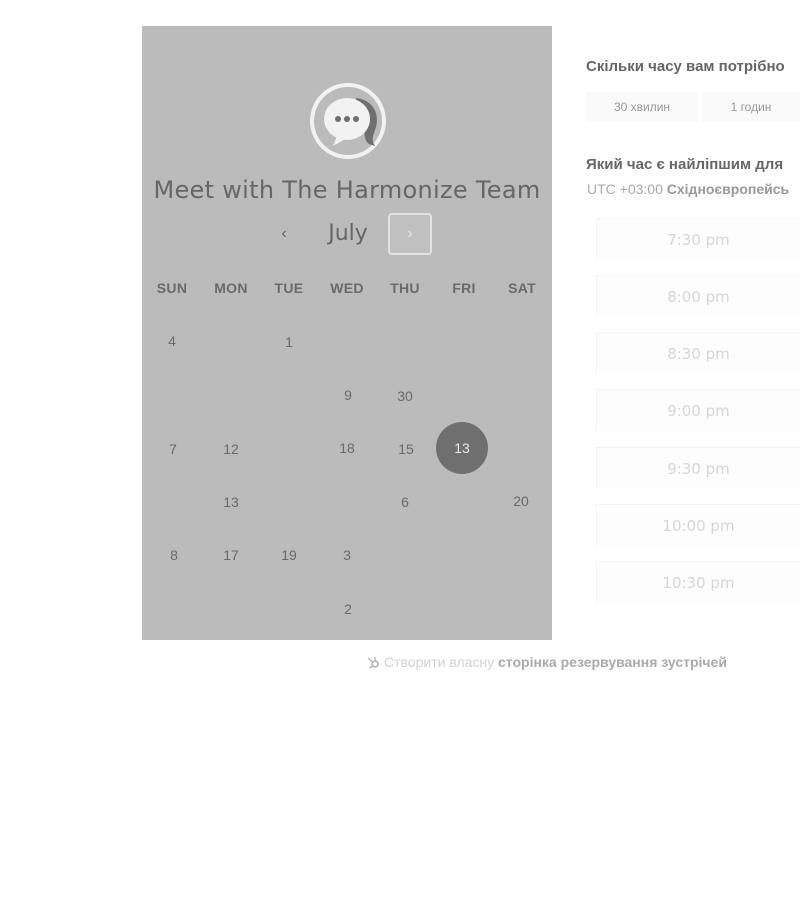 Image resolution: width=800 pixels, height=900 pixels. Describe the element at coordinates (698, 296) in the screenshot. I see `time-slot: 8:00 pm` at that location.